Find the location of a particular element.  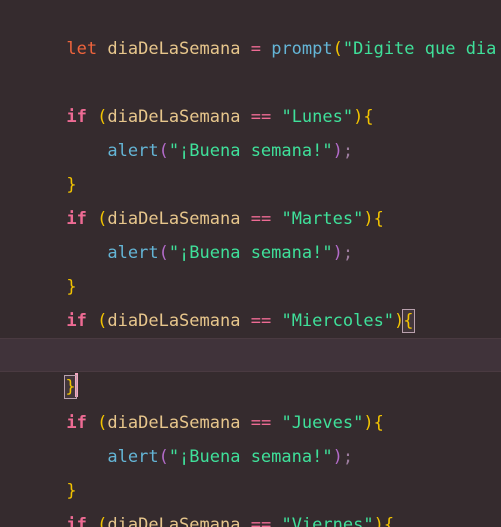

code-line: if (diaDeLaSemana == "Lunes"){ is located at coordinates (250, 96).